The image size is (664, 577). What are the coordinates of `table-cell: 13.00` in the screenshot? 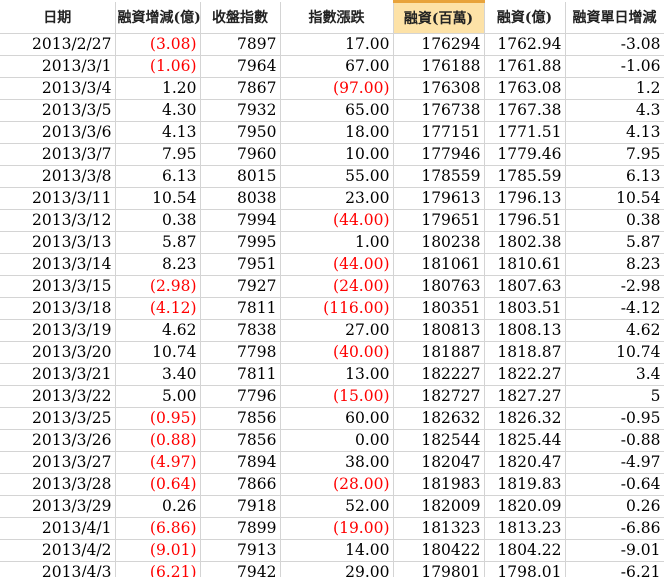 It's located at (337, 374).